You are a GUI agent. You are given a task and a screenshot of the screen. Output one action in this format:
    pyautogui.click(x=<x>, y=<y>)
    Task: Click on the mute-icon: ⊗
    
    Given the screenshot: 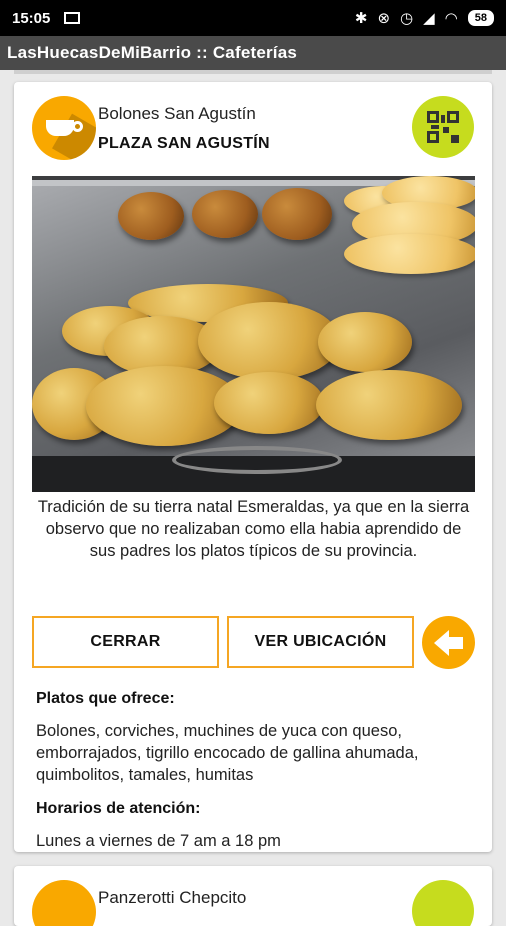 What is the action you would take?
    pyautogui.click(x=384, y=18)
    